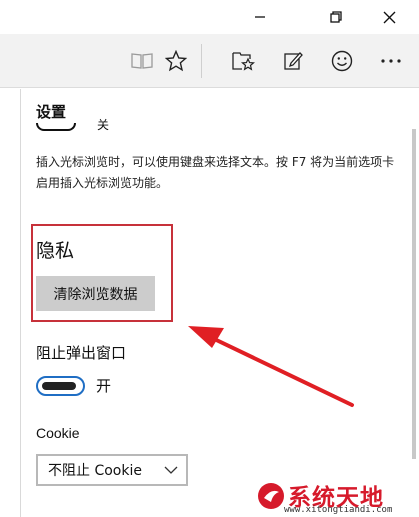  I want to click on web-note-button, so click(293, 61).